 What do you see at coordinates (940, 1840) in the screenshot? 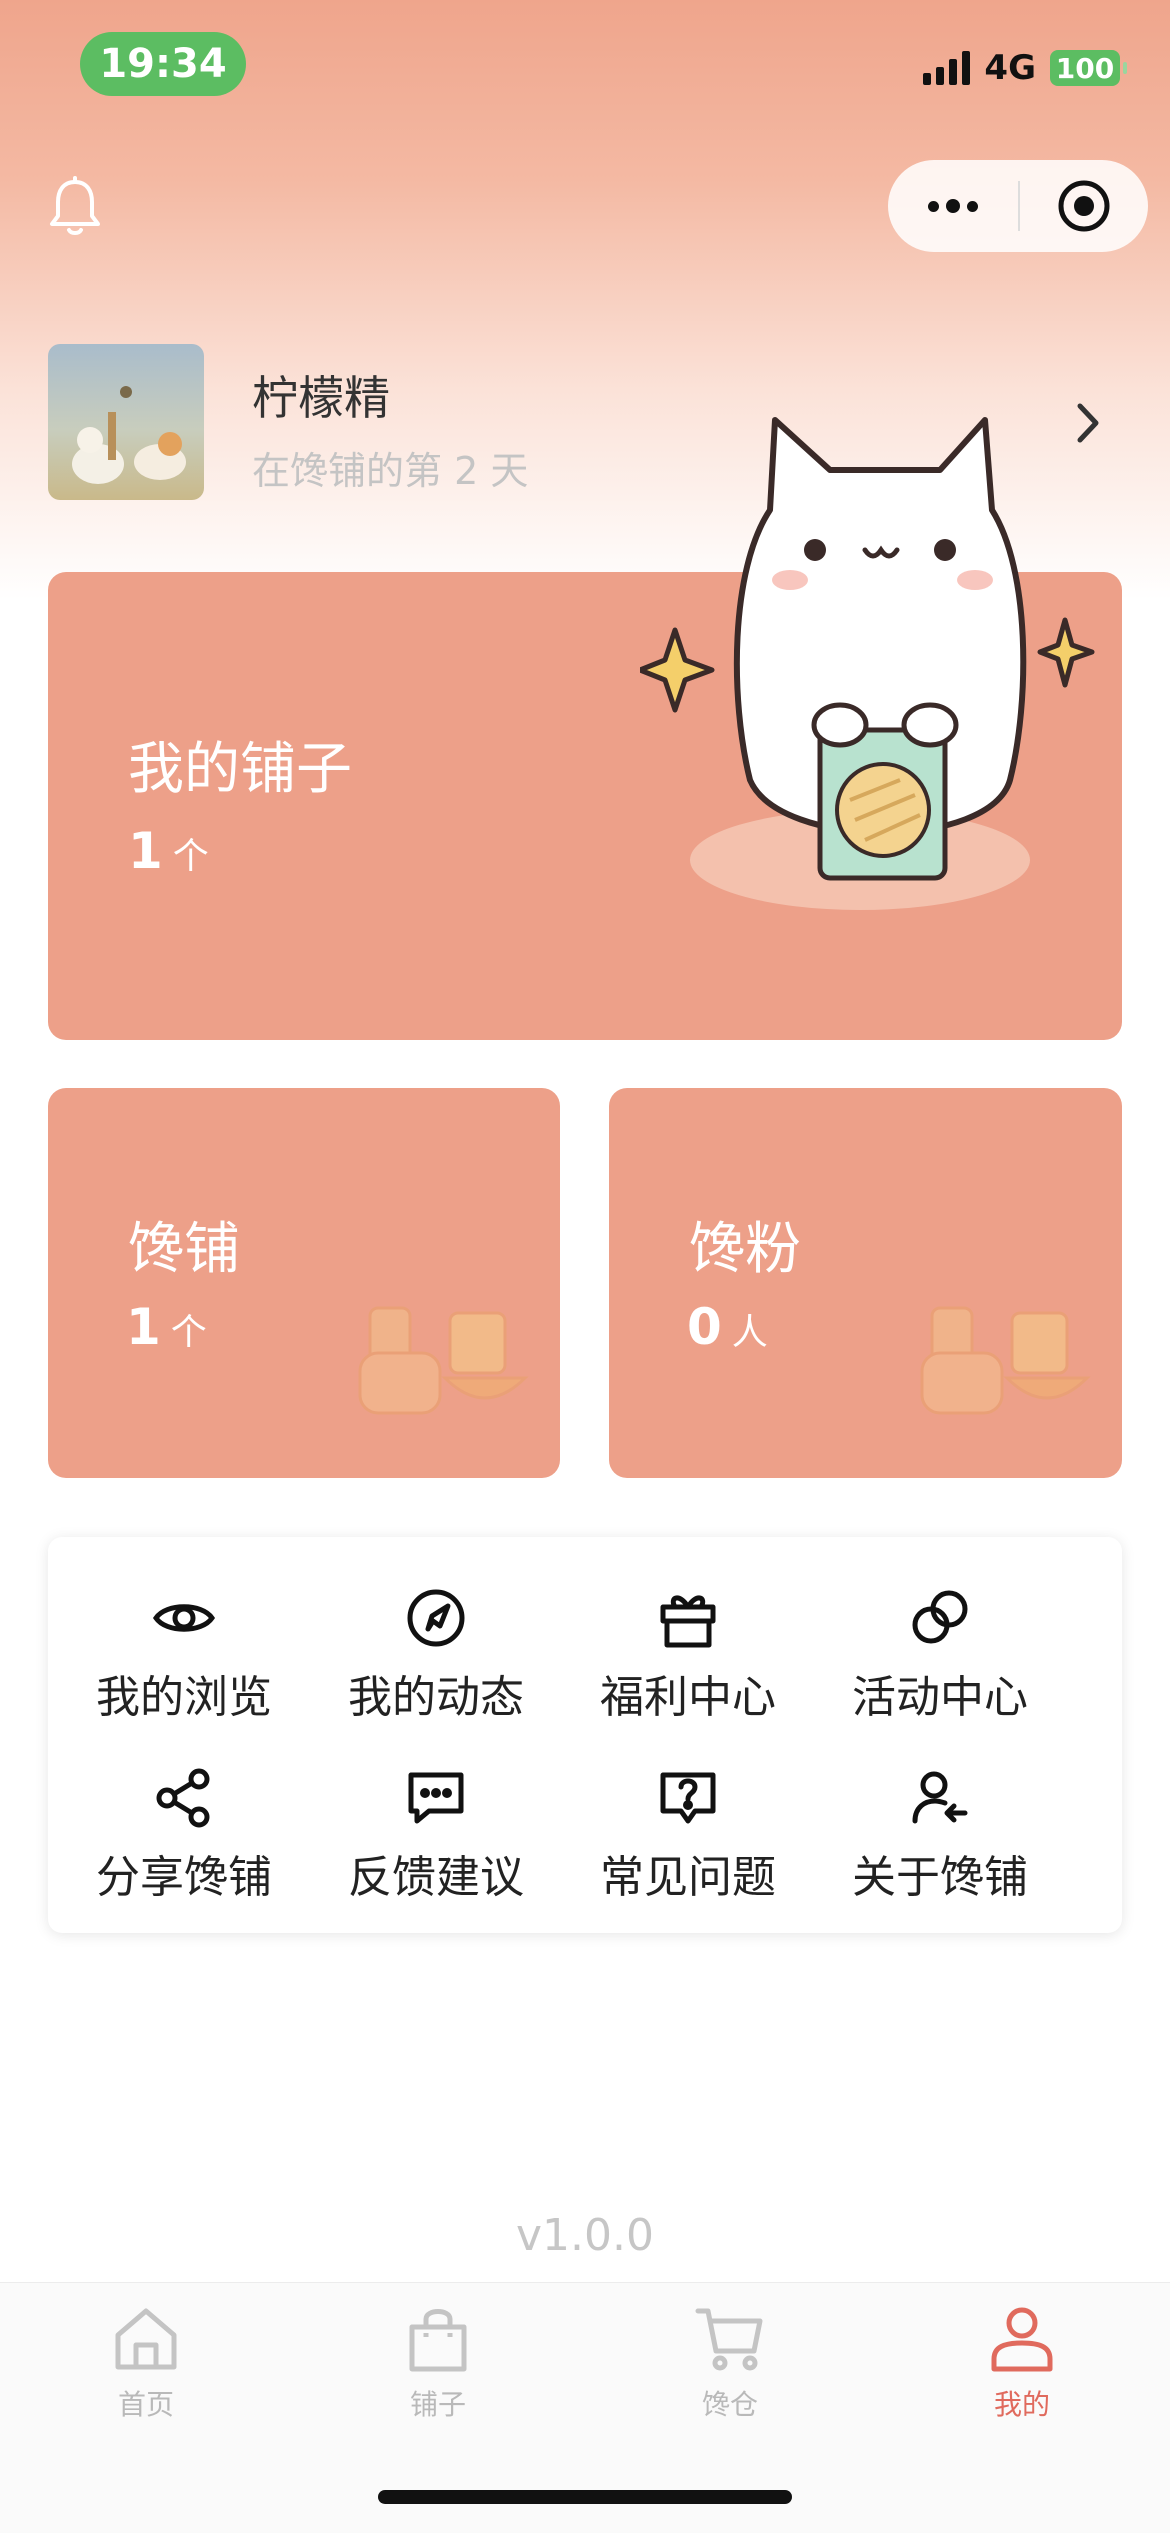
I see `menu-item-about: 关于馋铺` at bounding box center [940, 1840].